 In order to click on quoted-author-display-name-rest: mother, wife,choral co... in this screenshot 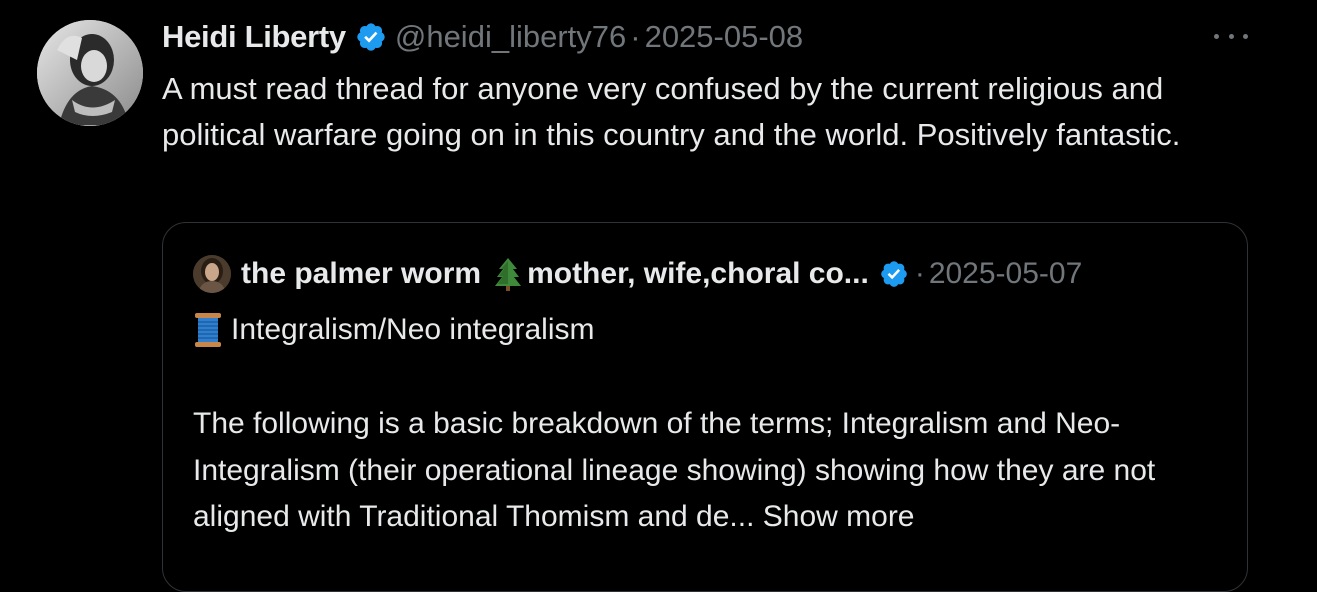, I will do `click(698, 273)`.